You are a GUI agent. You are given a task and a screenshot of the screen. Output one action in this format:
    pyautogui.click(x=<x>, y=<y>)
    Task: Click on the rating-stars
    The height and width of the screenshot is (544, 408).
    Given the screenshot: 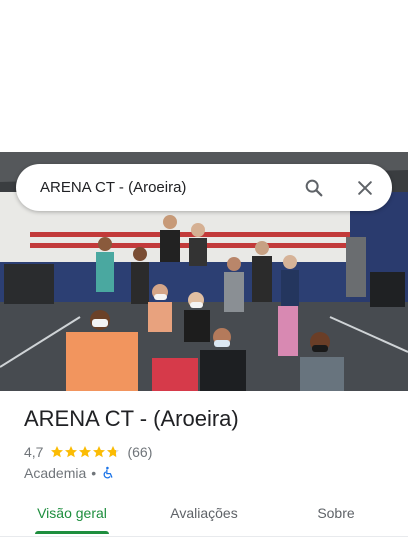 What is the action you would take?
    pyautogui.click(x=86, y=452)
    